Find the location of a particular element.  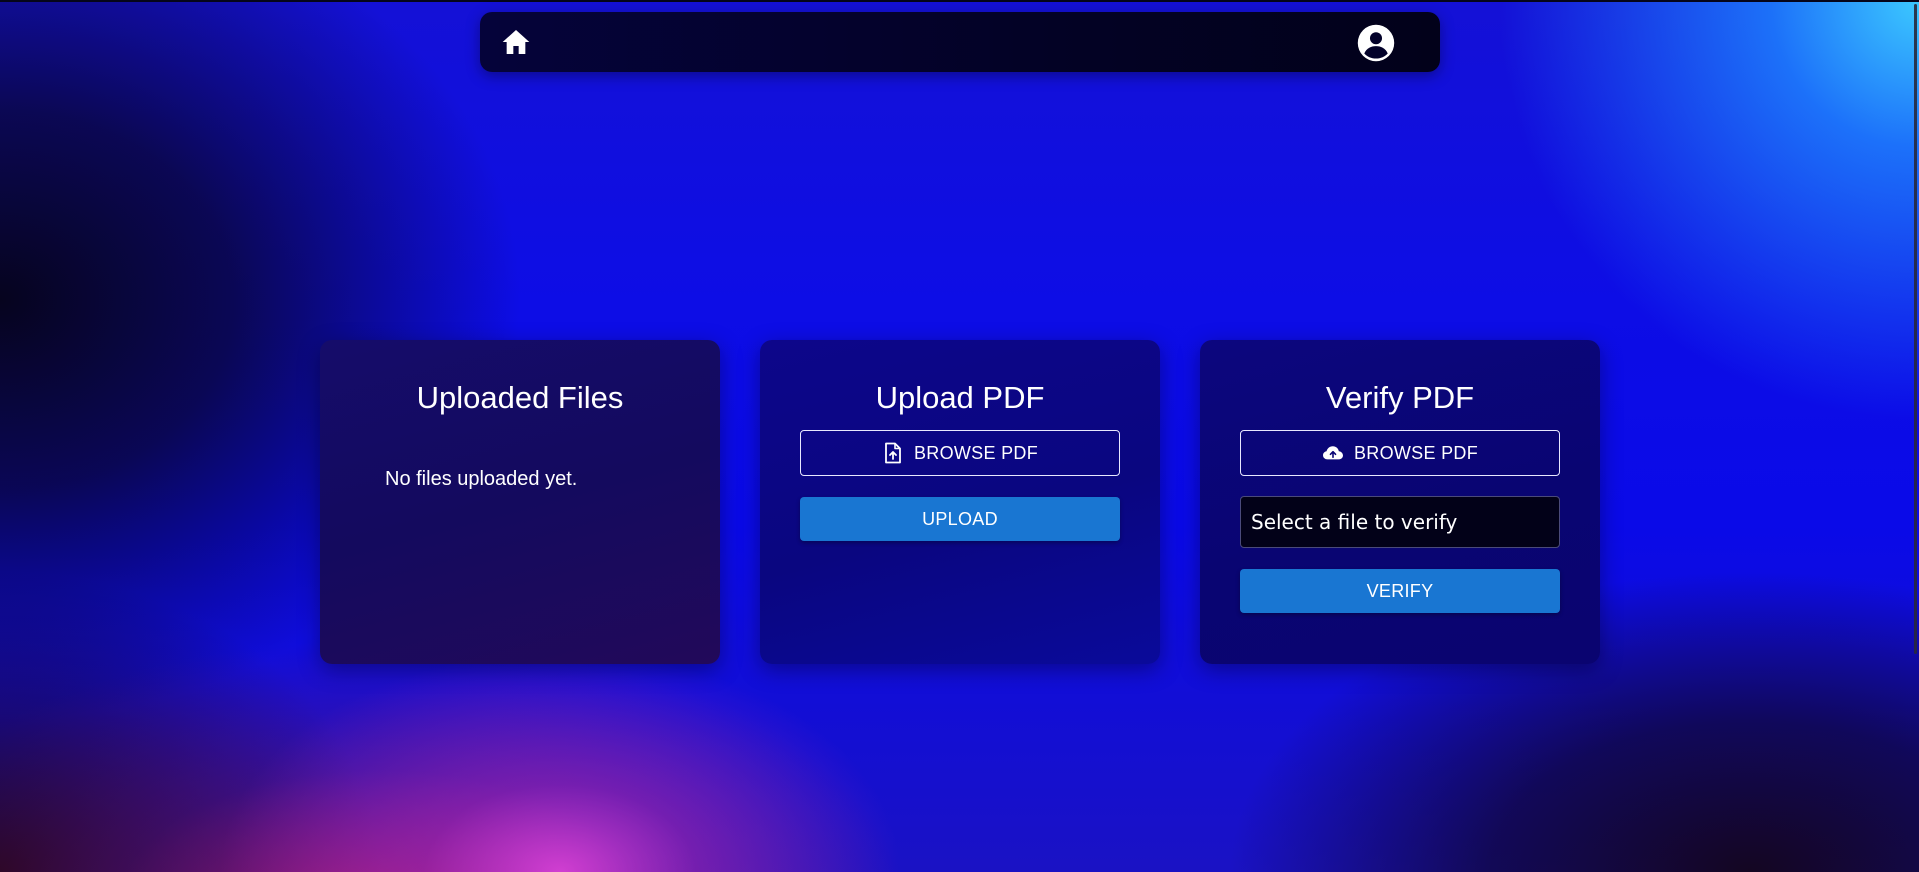

home-icon is located at coordinates (516, 42).